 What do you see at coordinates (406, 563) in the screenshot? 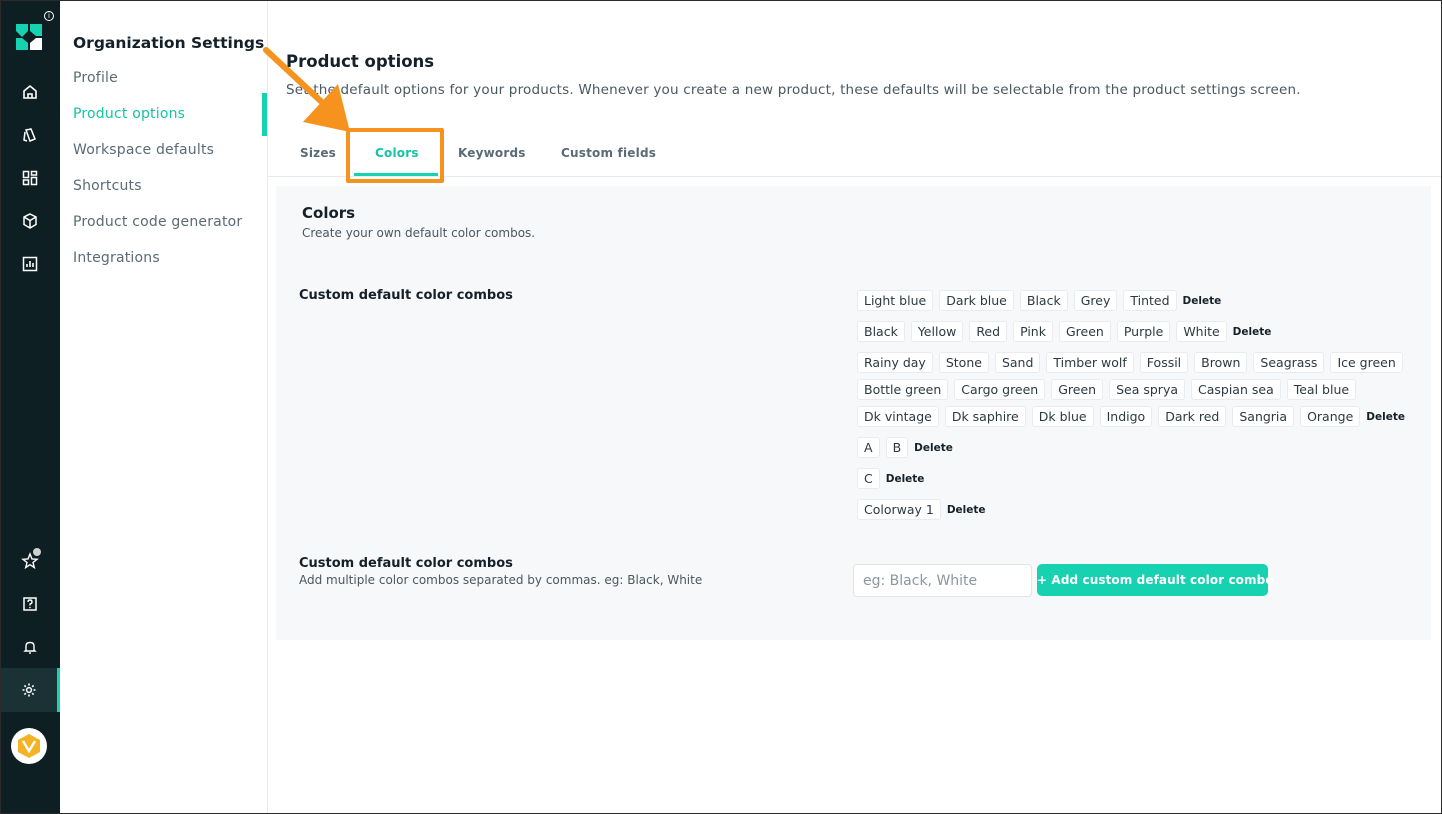
I see `add-combos-label: Custom default color combos` at bounding box center [406, 563].